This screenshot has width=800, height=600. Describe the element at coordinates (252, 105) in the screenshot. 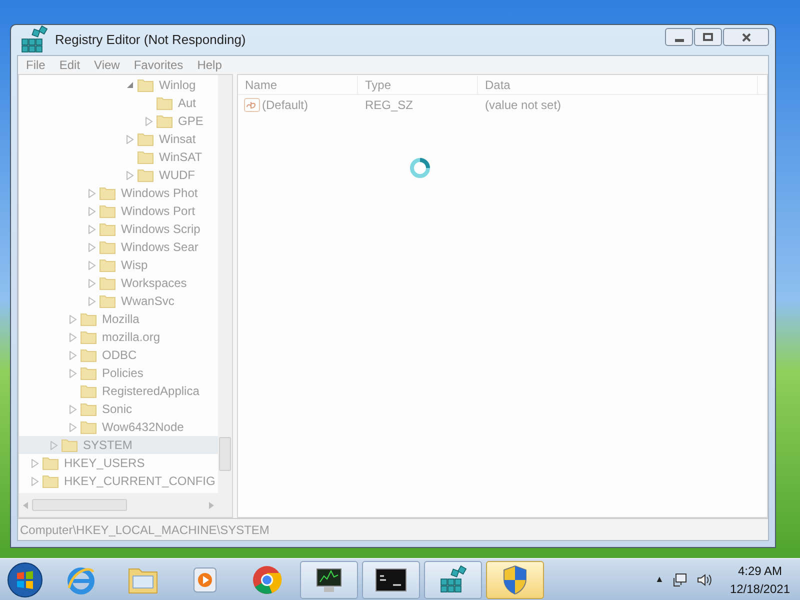

I see `string-value-icon` at that location.